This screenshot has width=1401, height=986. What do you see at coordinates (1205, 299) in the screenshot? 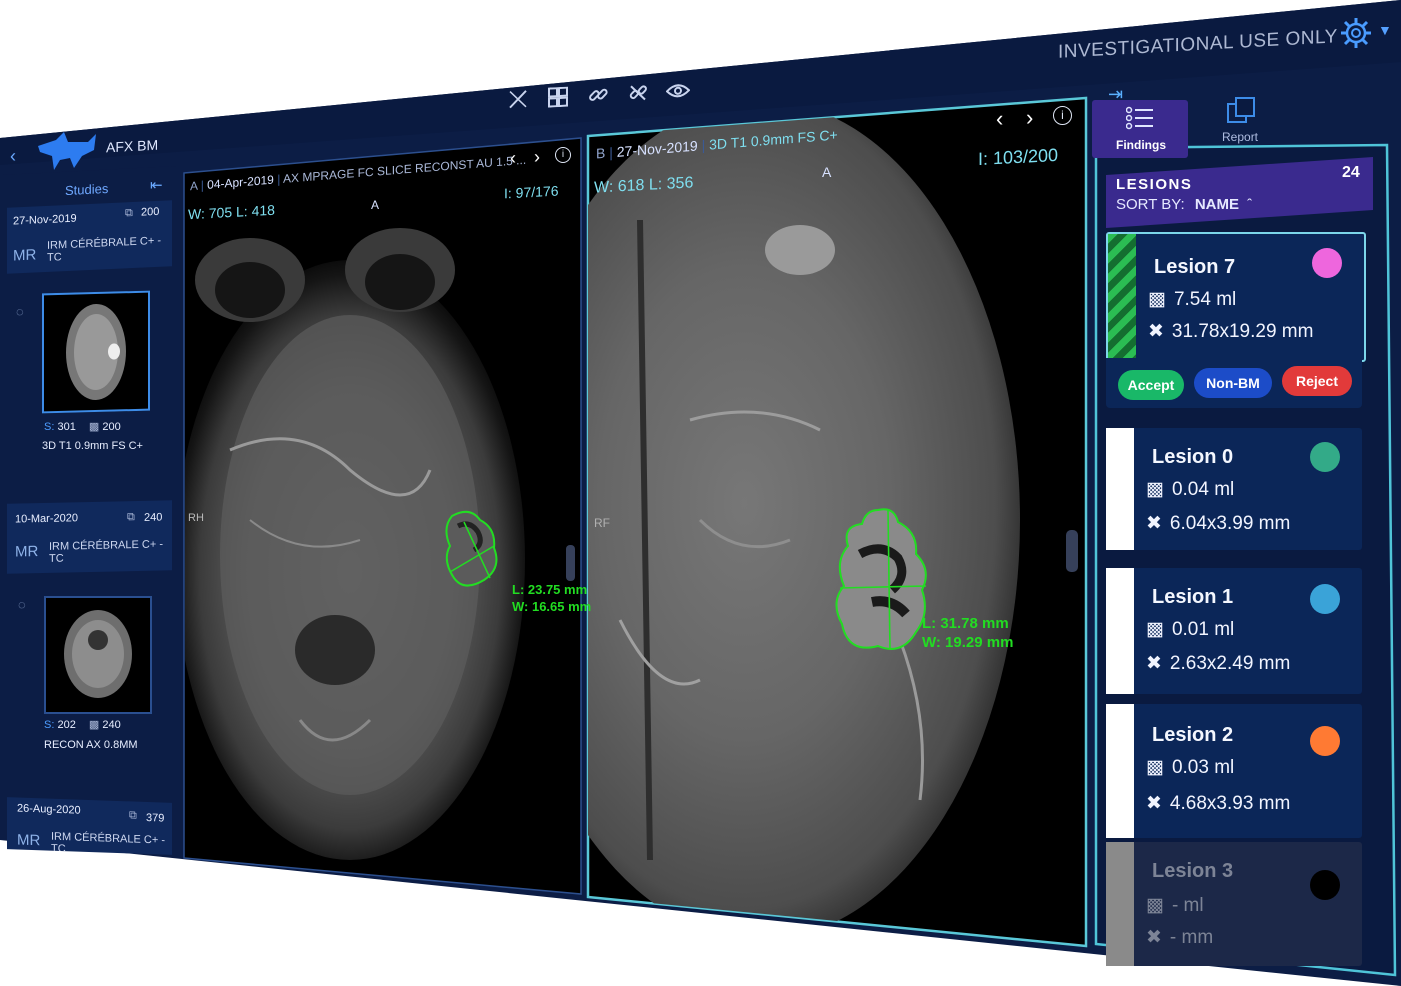
I see `lesion-volume-value: 7.54 ml` at bounding box center [1205, 299].